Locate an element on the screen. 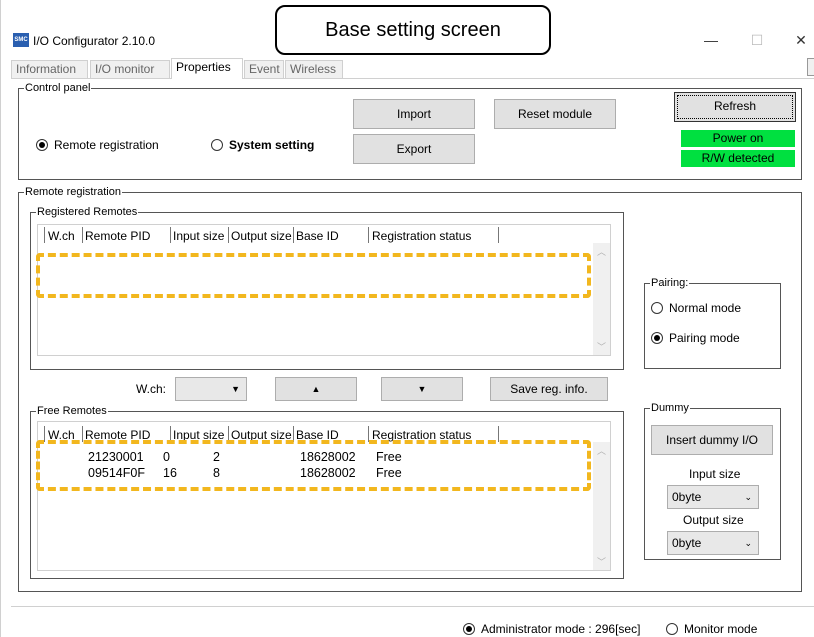  save-reg-info-button: Save reg. info. is located at coordinates (549, 389).